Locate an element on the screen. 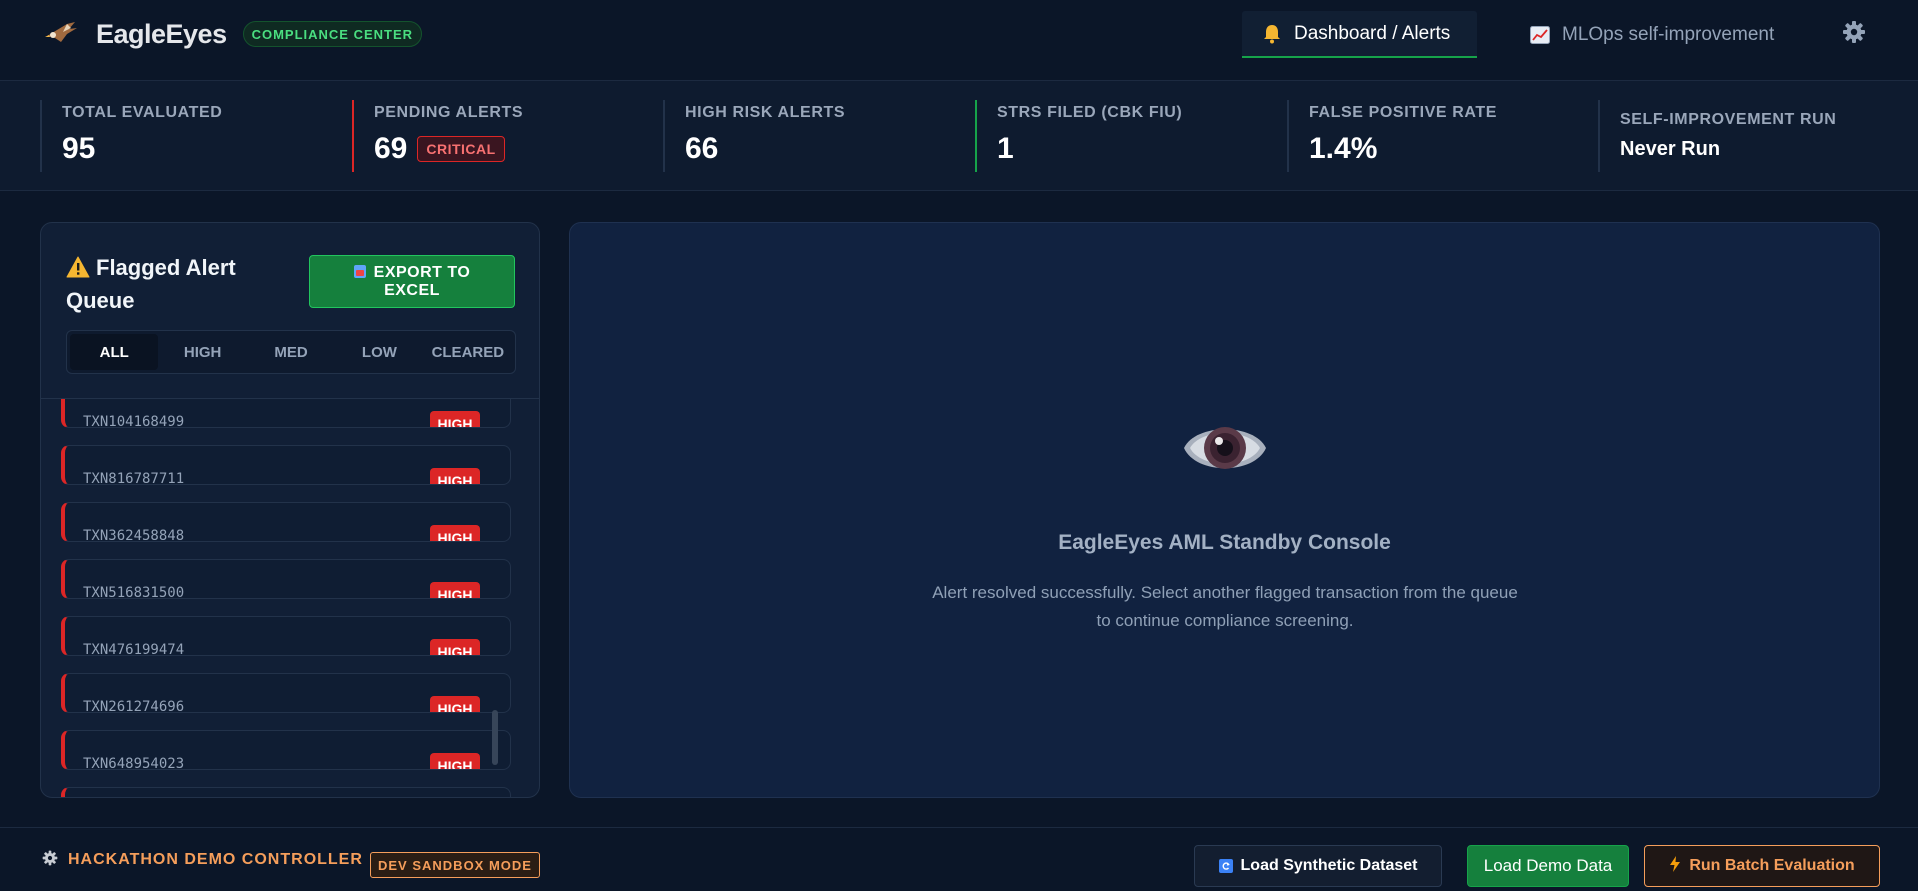  alert-list-item: TXN104168499 HIGH is located at coordinates (286, 413).